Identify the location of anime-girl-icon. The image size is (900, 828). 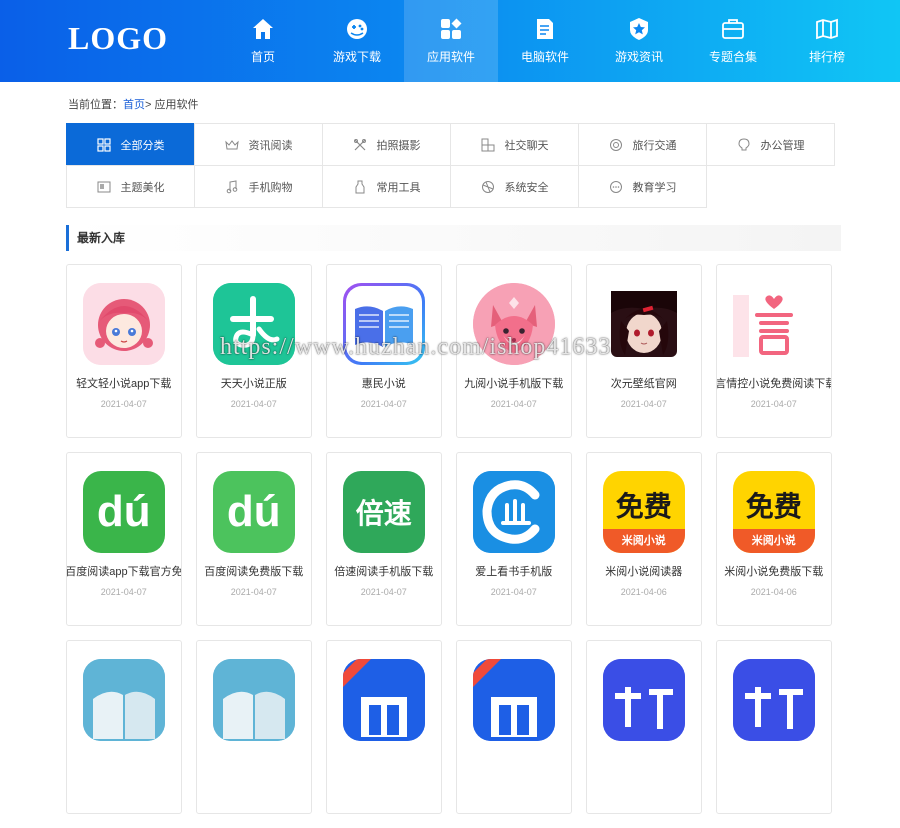
(123, 324).